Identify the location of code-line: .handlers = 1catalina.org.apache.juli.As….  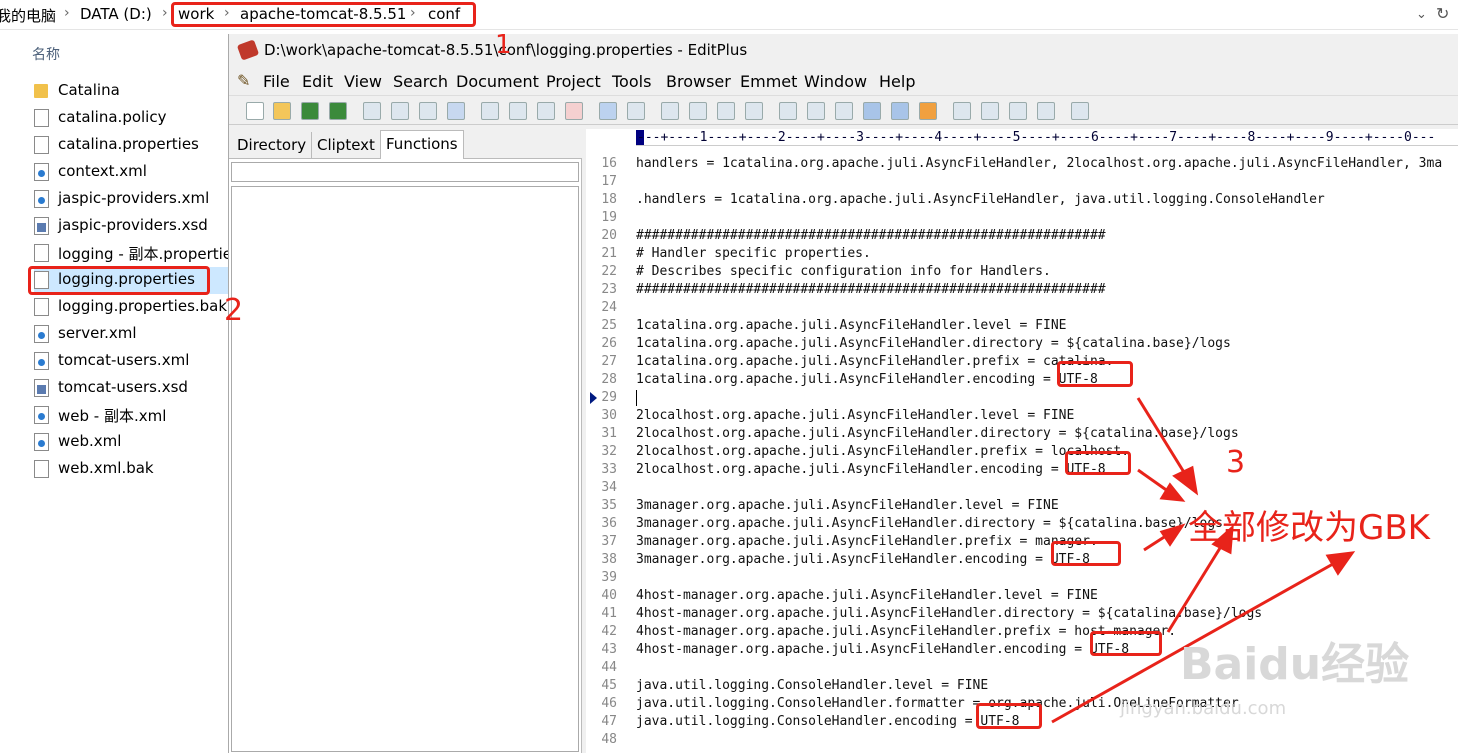
(980, 200).